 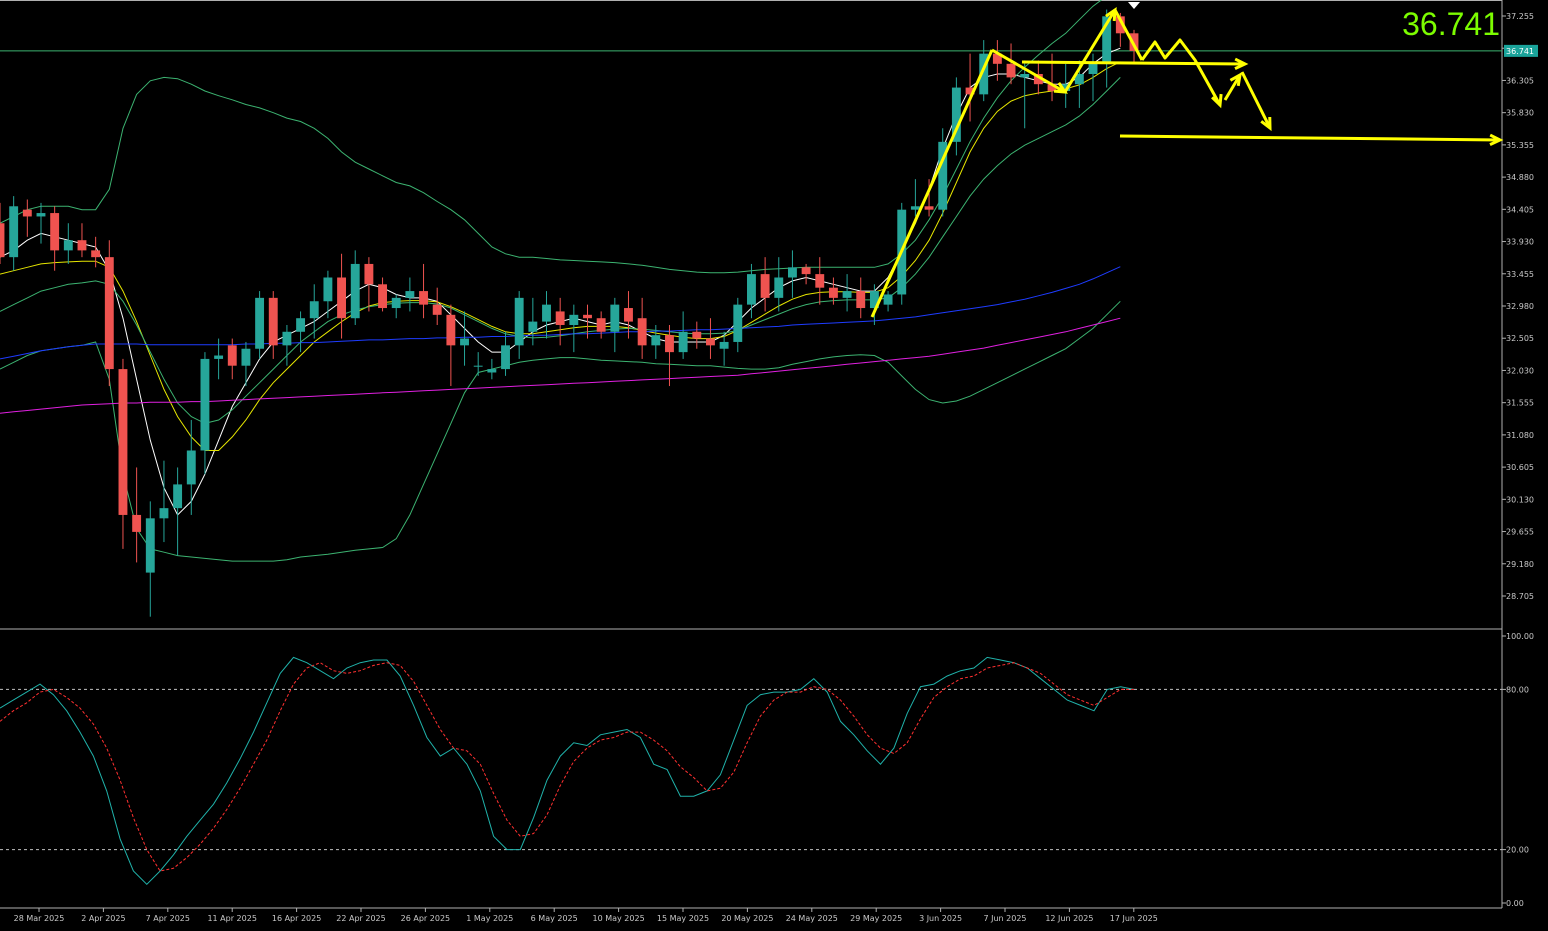 What do you see at coordinates (1310, 138) in the screenshot?
I see `annotation-target-line` at bounding box center [1310, 138].